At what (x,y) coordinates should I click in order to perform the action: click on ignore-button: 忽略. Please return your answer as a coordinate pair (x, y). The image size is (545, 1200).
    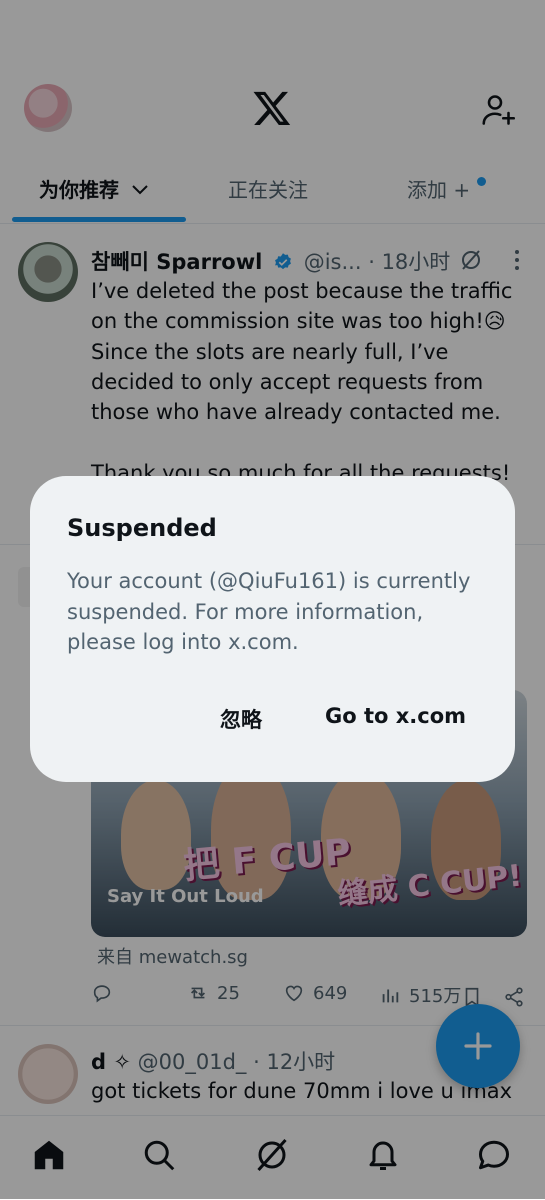
    Looking at the image, I should click on (241, 719).